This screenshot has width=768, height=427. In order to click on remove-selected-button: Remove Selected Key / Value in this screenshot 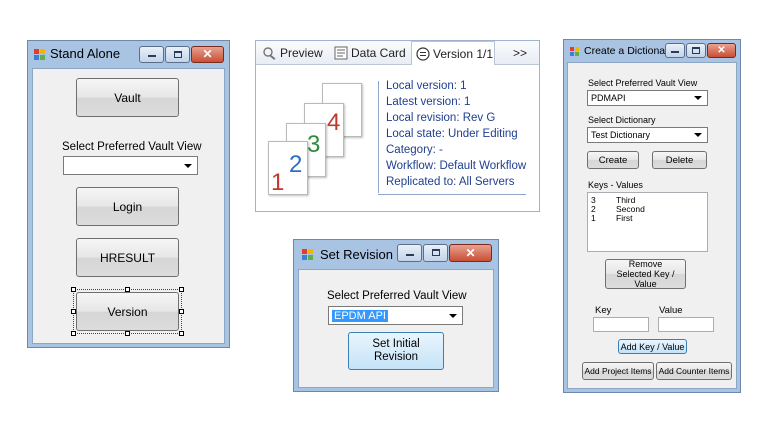, I will do `click(645, 274)`.